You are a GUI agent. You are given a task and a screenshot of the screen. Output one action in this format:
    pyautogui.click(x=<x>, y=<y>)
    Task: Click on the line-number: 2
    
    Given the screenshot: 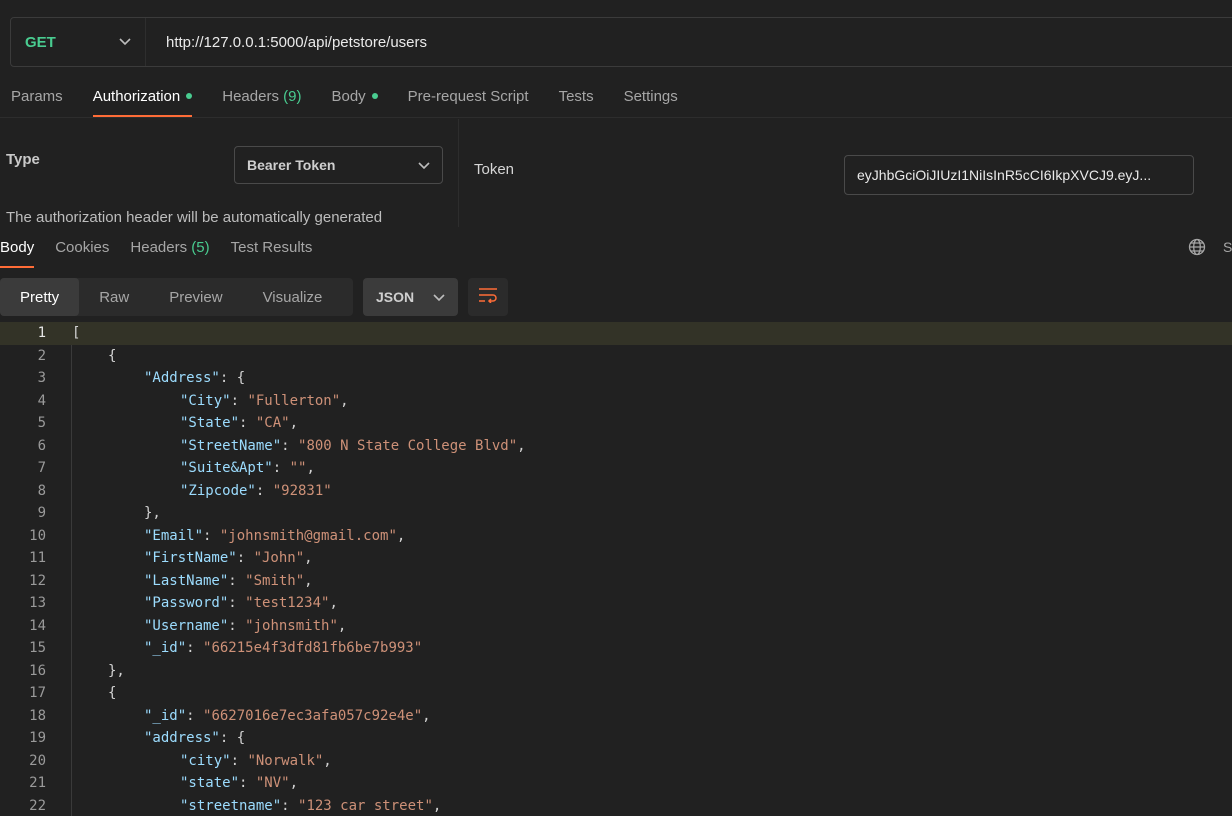 What is the action you would take?
    pyautogui.click(x=41, y=355)
    